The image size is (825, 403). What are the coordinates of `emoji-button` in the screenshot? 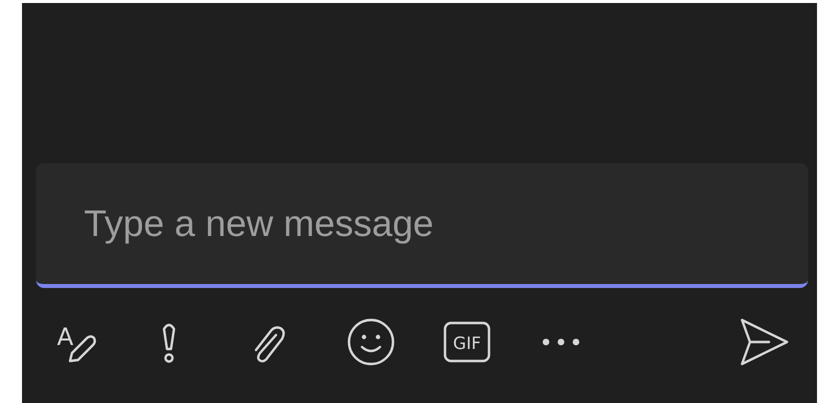 It's located at (371, 342).